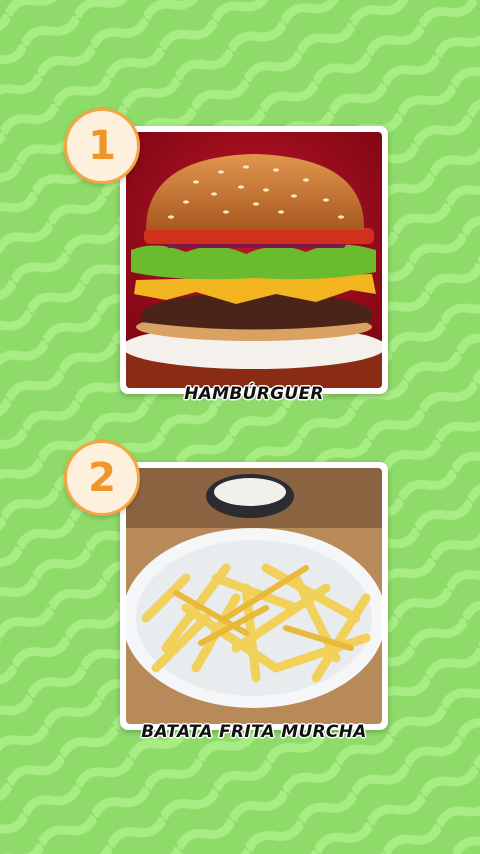 This screenshot has width=480, height=854. I want to click on item-caption-1: HAMBÚRGUER, so click(254, 394).